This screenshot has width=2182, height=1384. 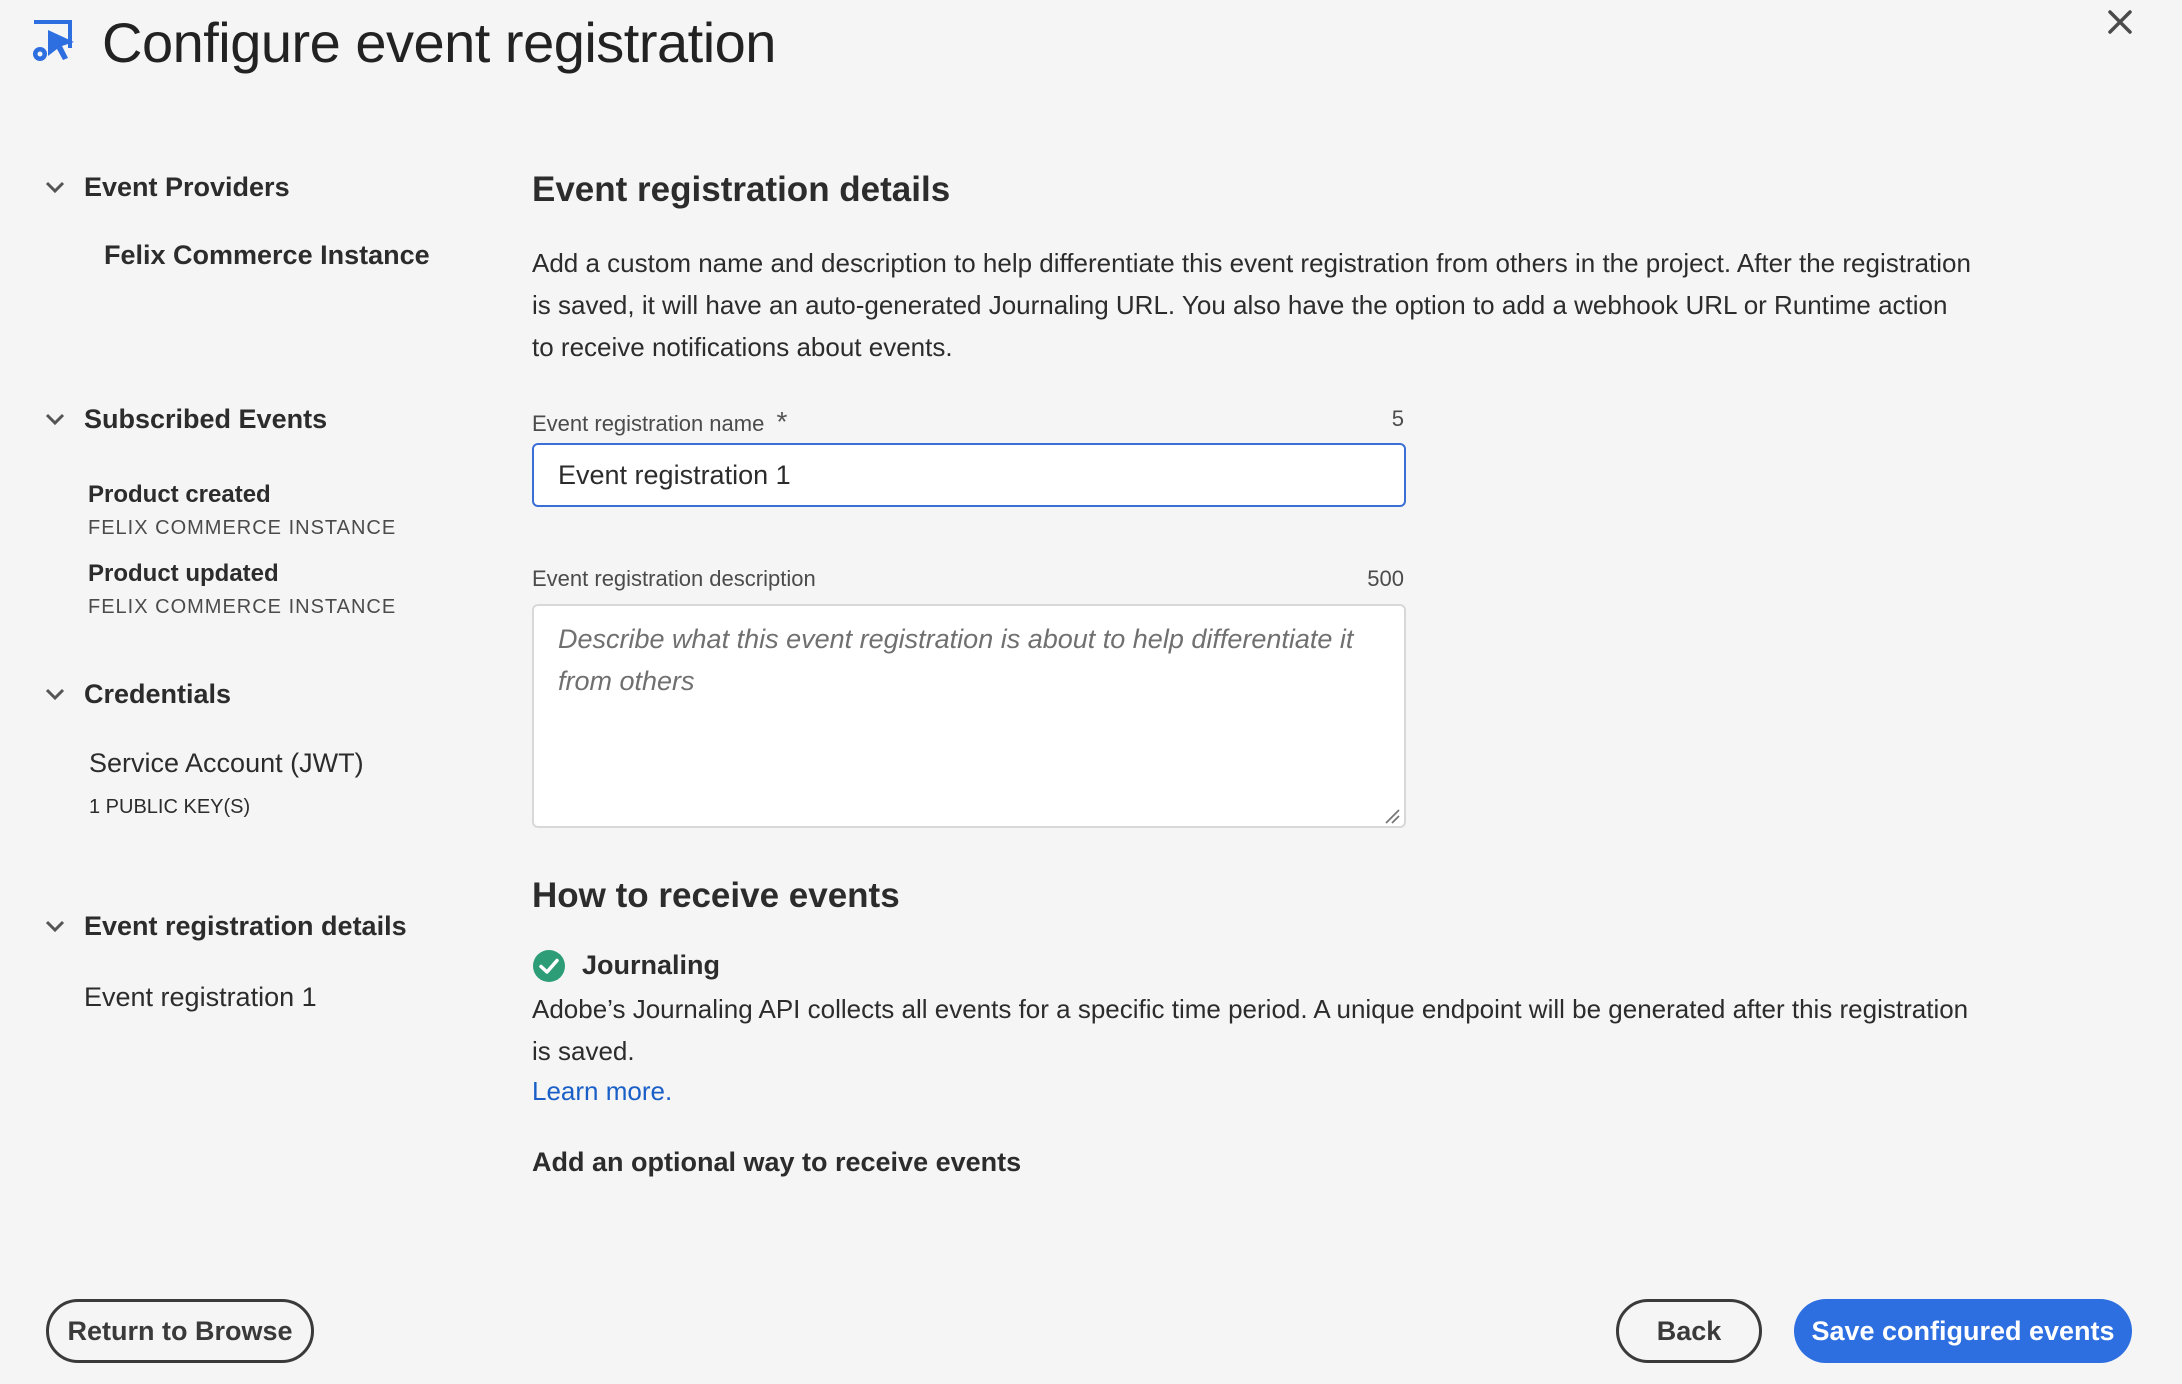 I want to click on section-heading-receive: How to receive events, so click(x=716, y=895).